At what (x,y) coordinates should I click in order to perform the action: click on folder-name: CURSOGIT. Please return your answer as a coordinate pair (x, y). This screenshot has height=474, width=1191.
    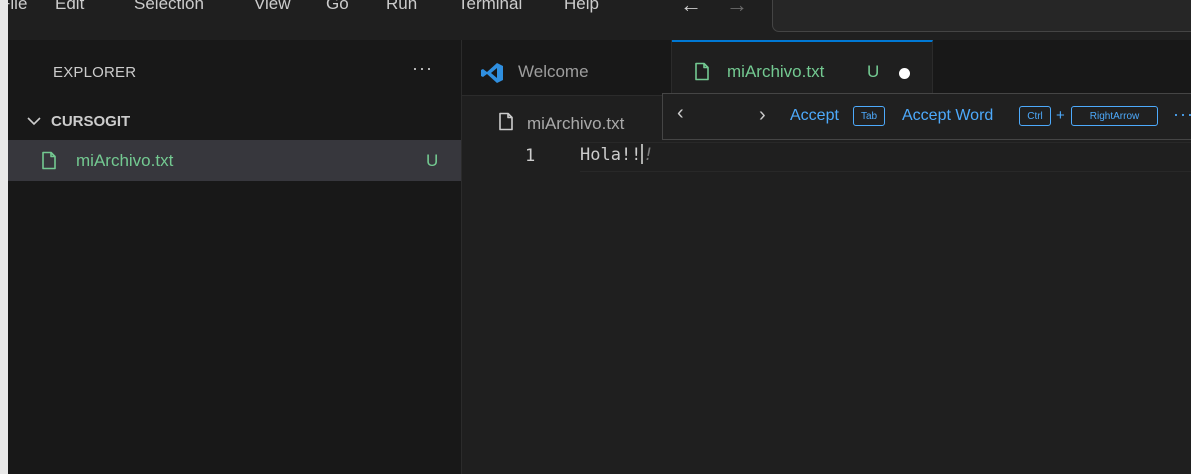
    Looking at the image, I should click on (91, 121).